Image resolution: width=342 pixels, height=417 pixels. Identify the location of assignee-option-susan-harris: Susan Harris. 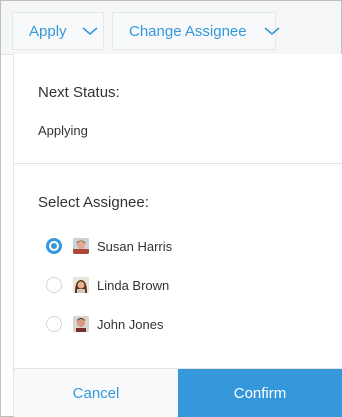
(109, 246).